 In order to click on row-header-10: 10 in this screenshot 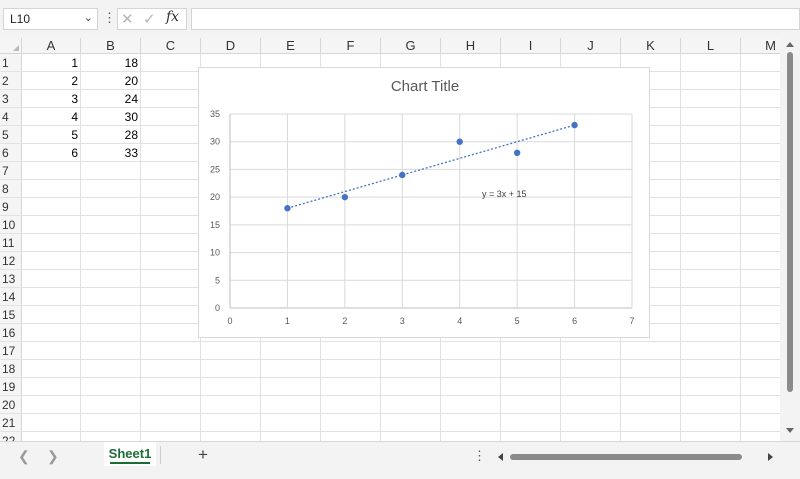, I will do `click(11, 225)`.